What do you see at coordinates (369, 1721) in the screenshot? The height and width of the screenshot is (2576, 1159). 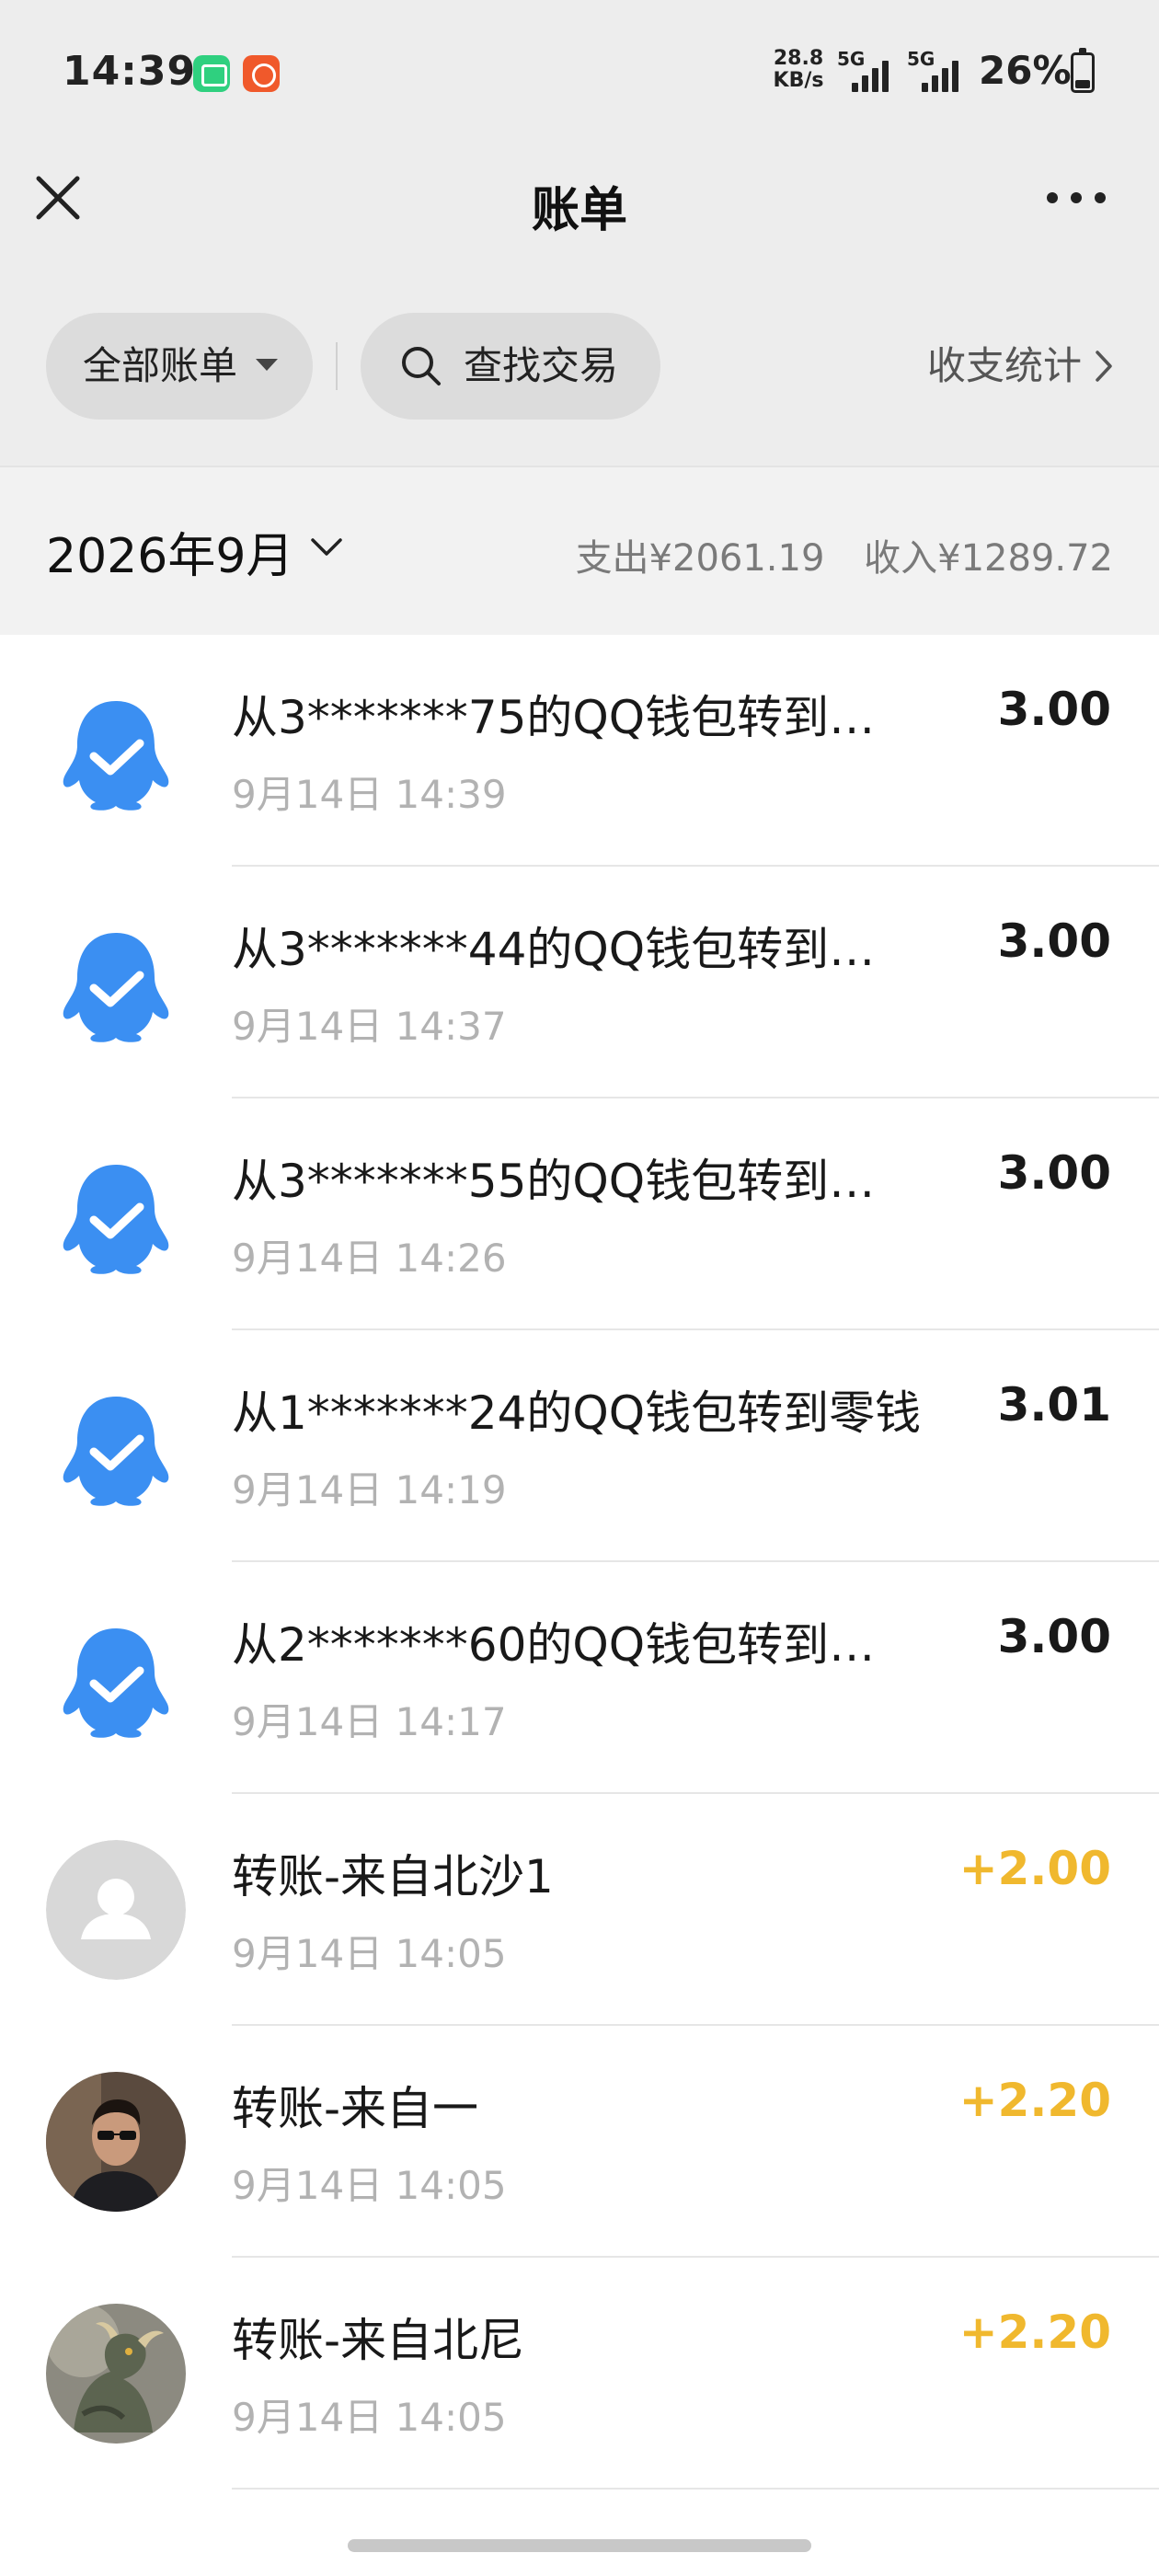 I see `transaction-date: 9月14日 14:17` at bounding box center [369, 1721].